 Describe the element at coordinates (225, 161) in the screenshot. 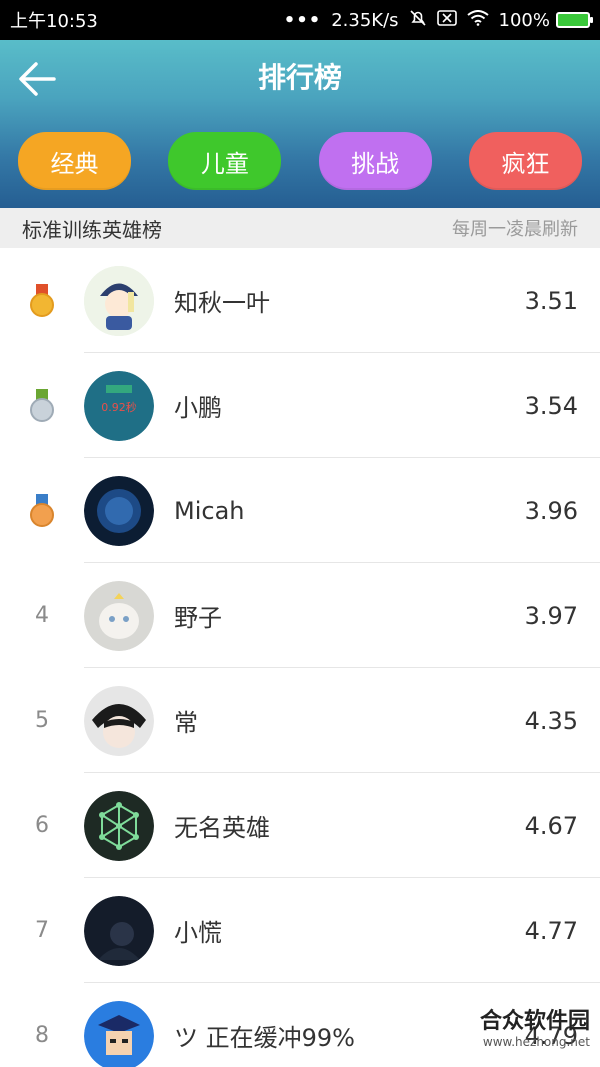

I see `tab-kids: 儿童` at that location.